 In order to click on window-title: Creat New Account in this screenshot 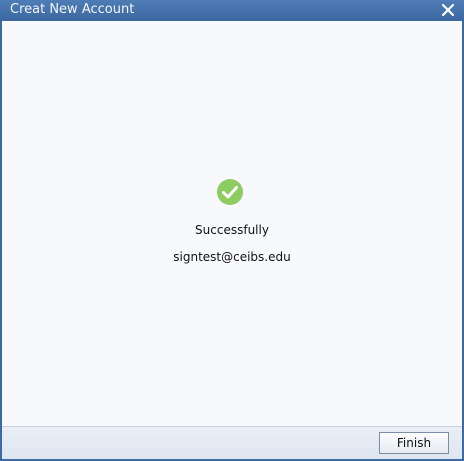, I will do `click(72, 9)`.